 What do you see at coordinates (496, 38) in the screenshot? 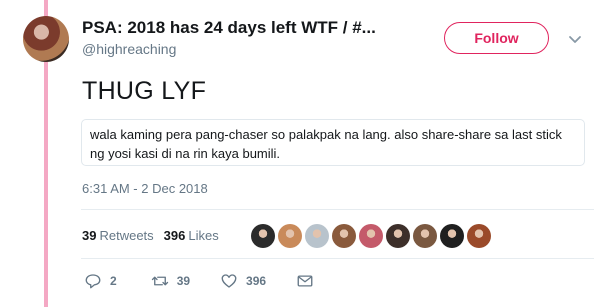
I see `follow-button: Follow` at bounding box center [496, 38].